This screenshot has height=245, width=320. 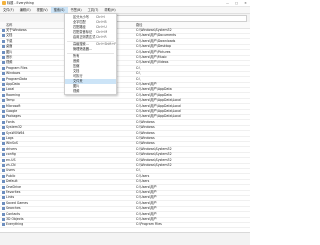 What do you see at coordinates (125, 3) in the screenshot?
I see `title-bar: 标题 - Everything — □ ✕` at bounding box center [125, 3].